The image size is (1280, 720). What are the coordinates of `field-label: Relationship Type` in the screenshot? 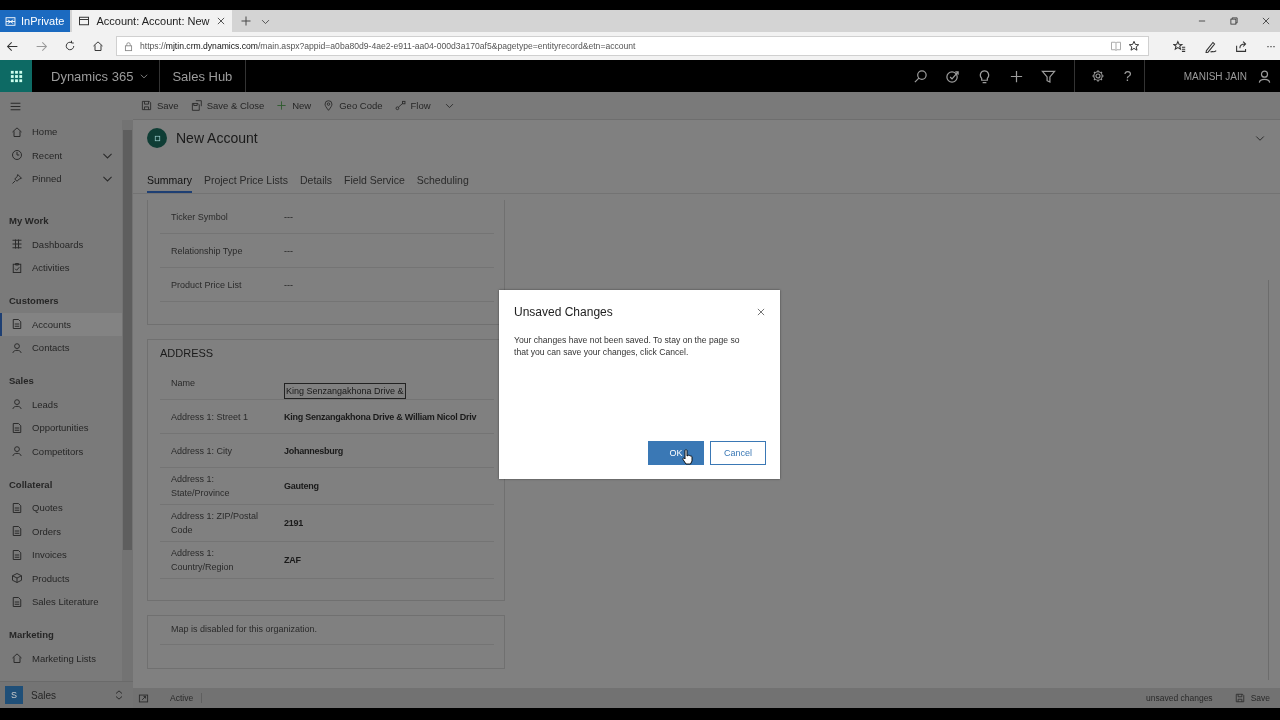 It's located at (207, 251).